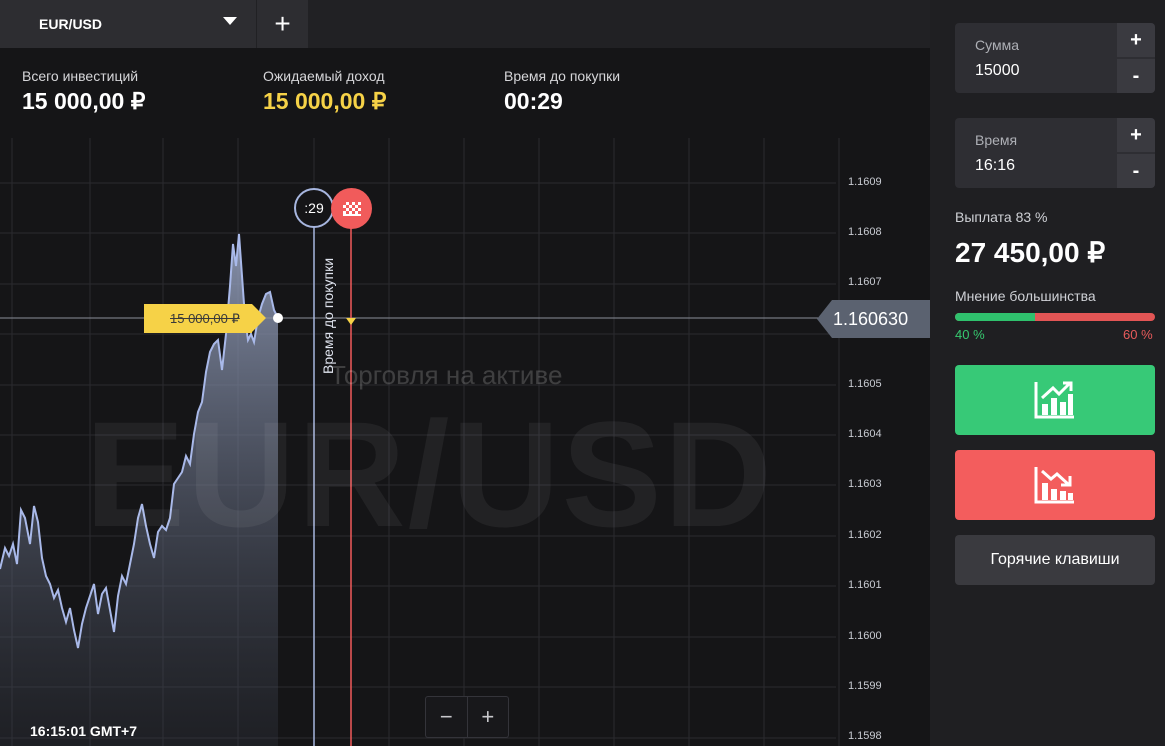 The width and height of the screenshot is (1165, 746). Describe the element at coordinates (430, 474) in the screenshot. I see `asset-watermark: EUR/USD` at that location.